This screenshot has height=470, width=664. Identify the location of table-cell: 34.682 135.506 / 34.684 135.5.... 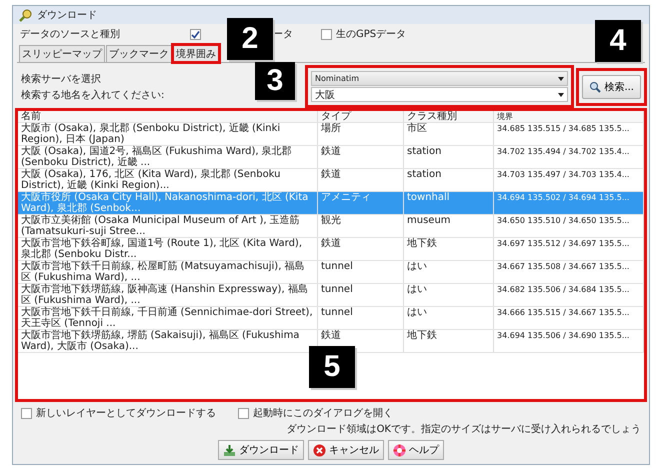
(569, 295).